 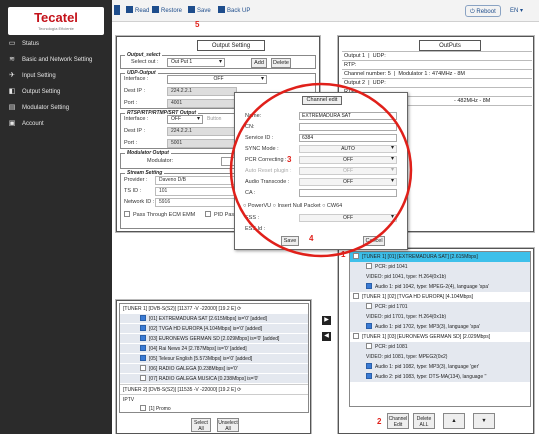 I want to click on restore-button: Restore, so click(x=167, y=11).